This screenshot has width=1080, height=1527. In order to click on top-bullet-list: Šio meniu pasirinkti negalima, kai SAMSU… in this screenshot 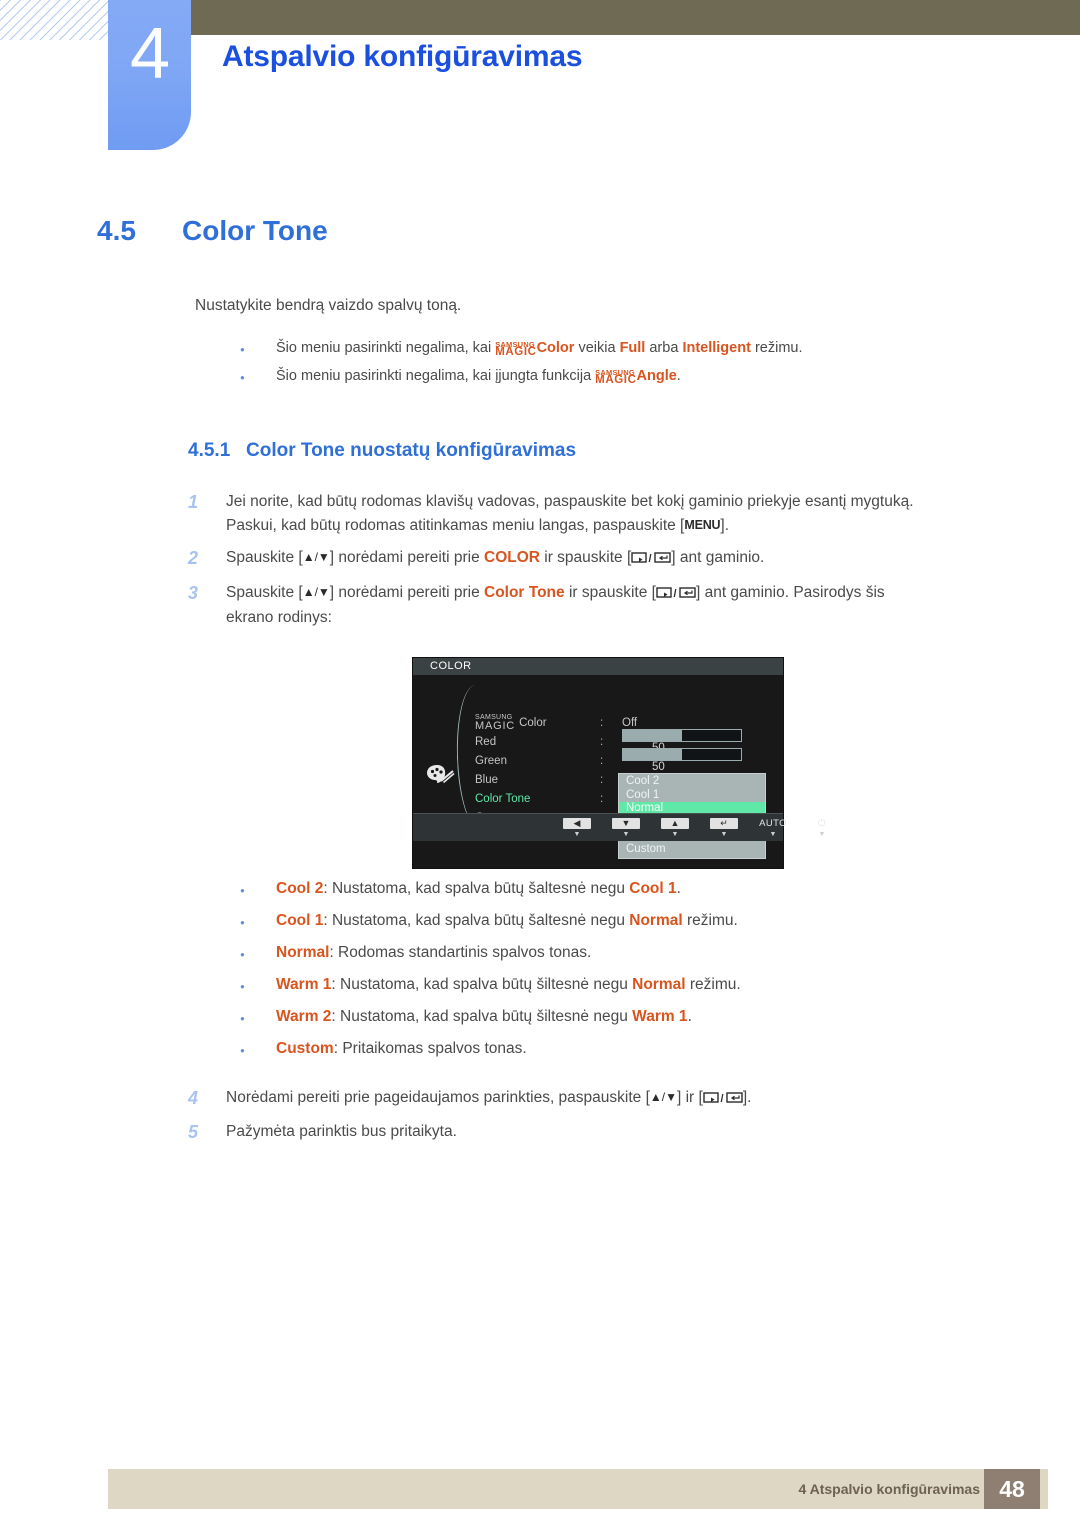, I will do `click(640, 368)`.